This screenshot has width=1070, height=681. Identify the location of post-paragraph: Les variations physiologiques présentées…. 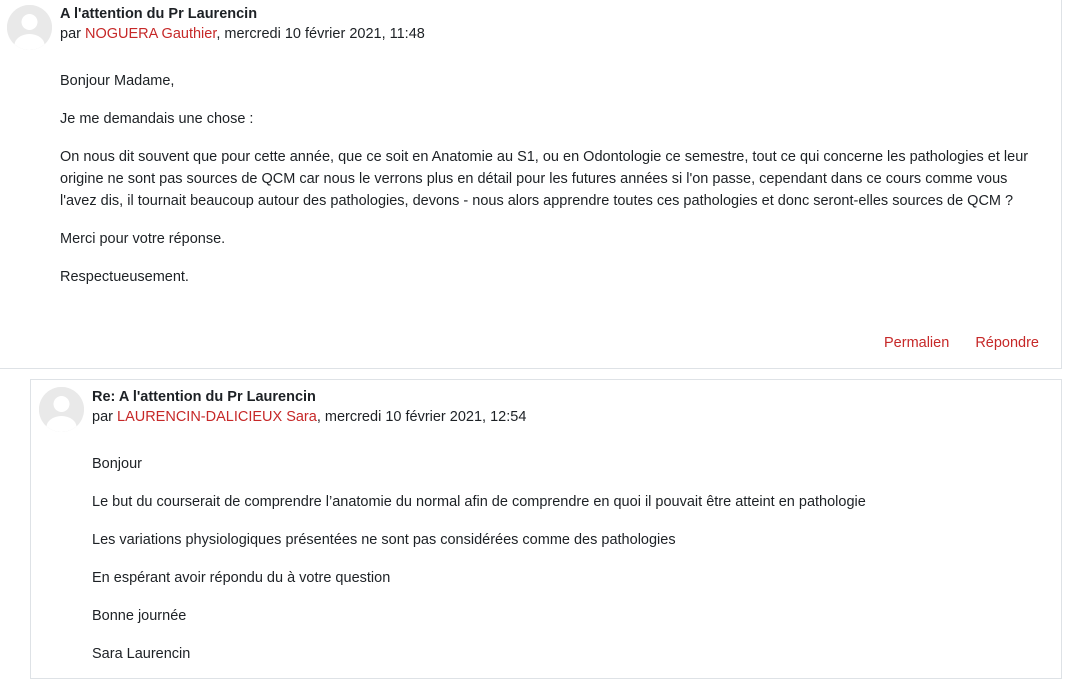
(384, 540).